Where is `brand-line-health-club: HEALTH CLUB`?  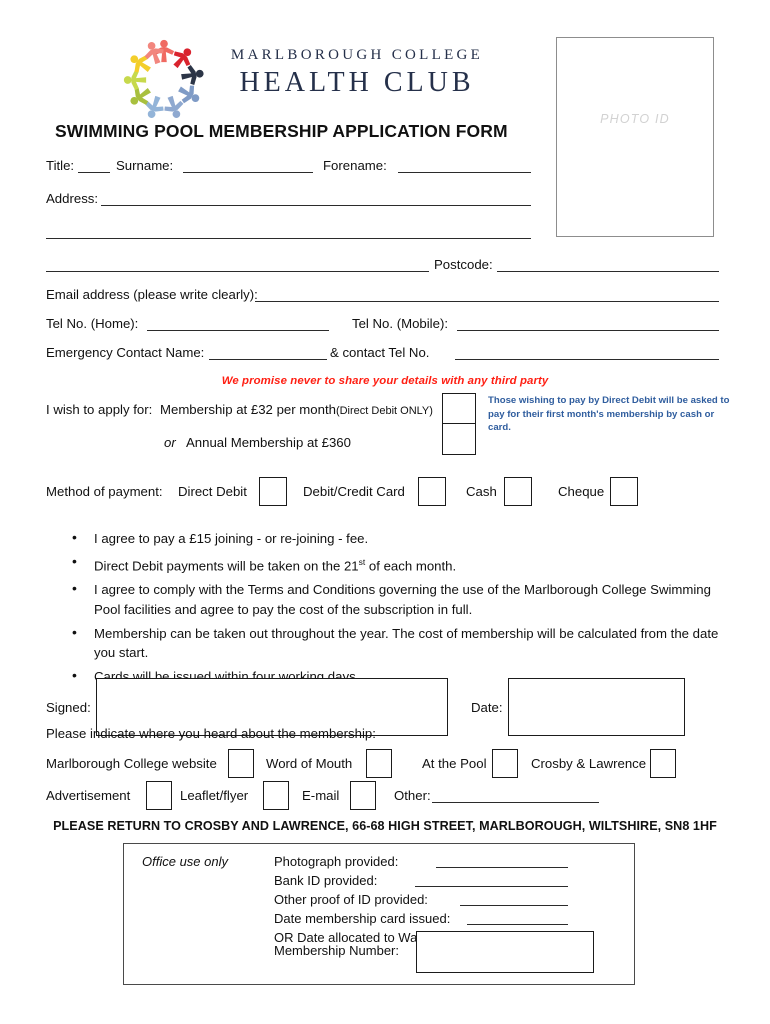
brand-line-health-club: HEALTH CLUB is located at coordinates (357, 82).